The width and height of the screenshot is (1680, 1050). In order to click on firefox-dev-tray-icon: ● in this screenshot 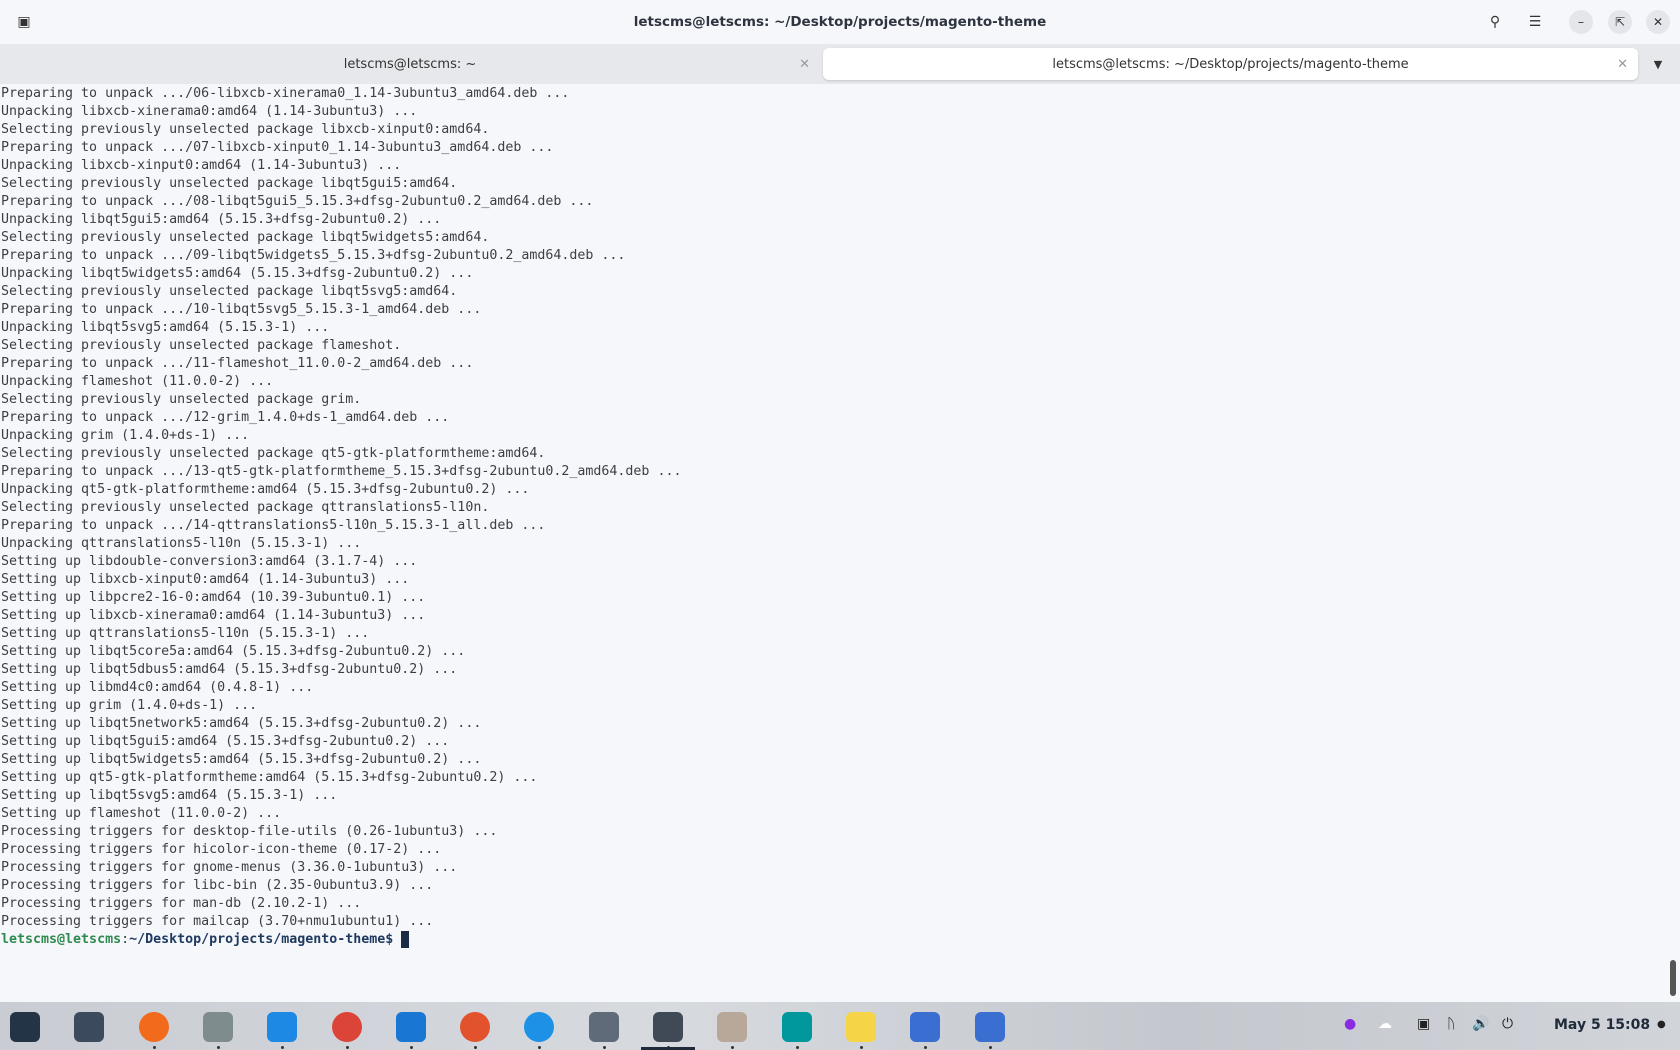, I will do `click(1350, 1024)`.